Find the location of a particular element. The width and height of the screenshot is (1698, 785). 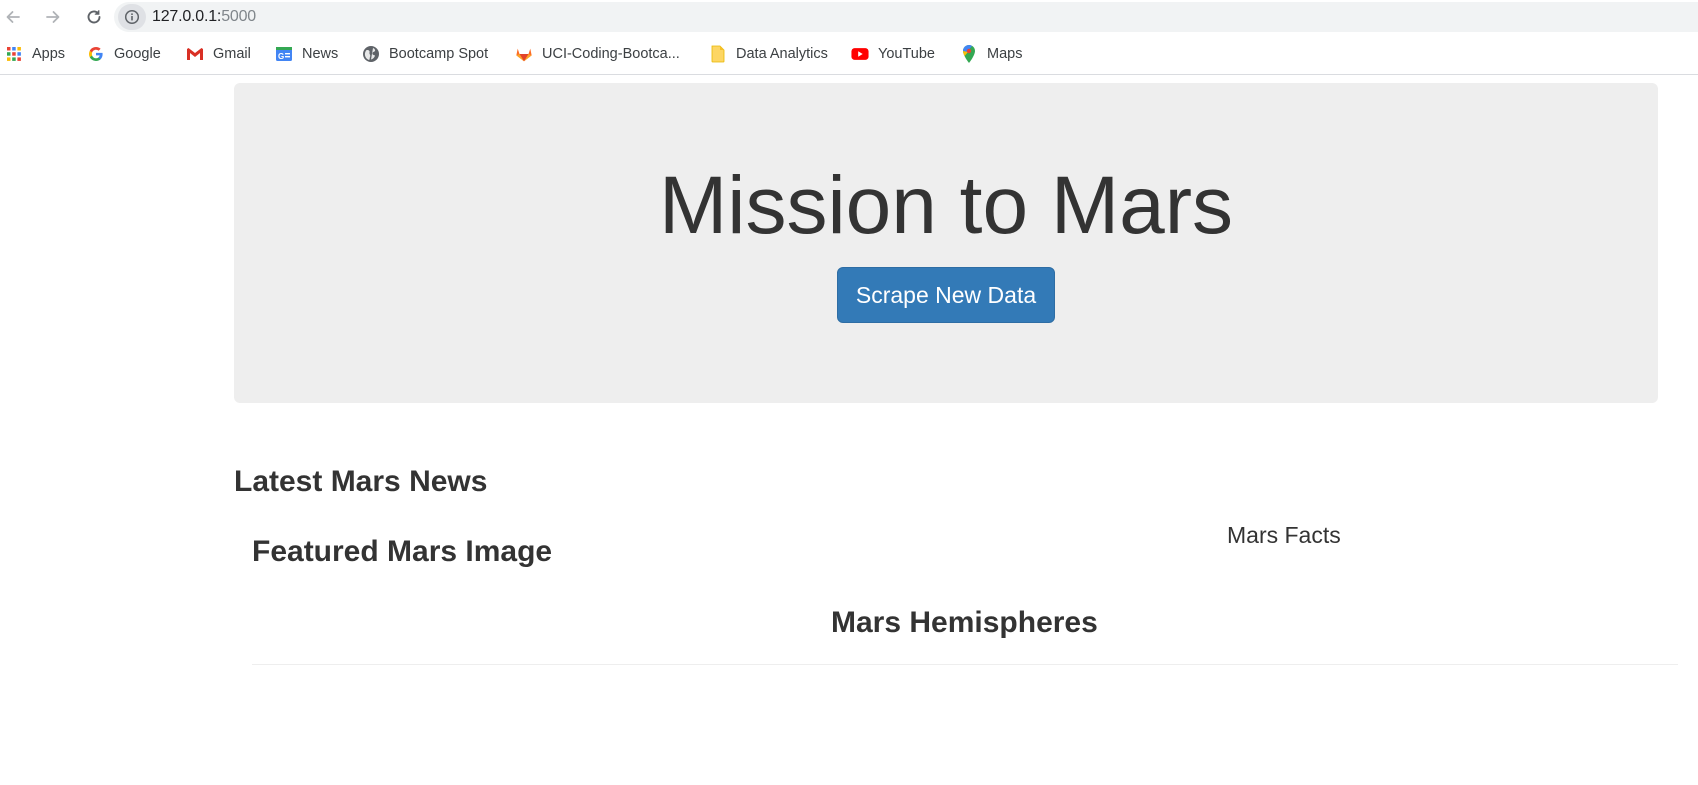

url-port: 5000 is located at coordinates (238, 16).